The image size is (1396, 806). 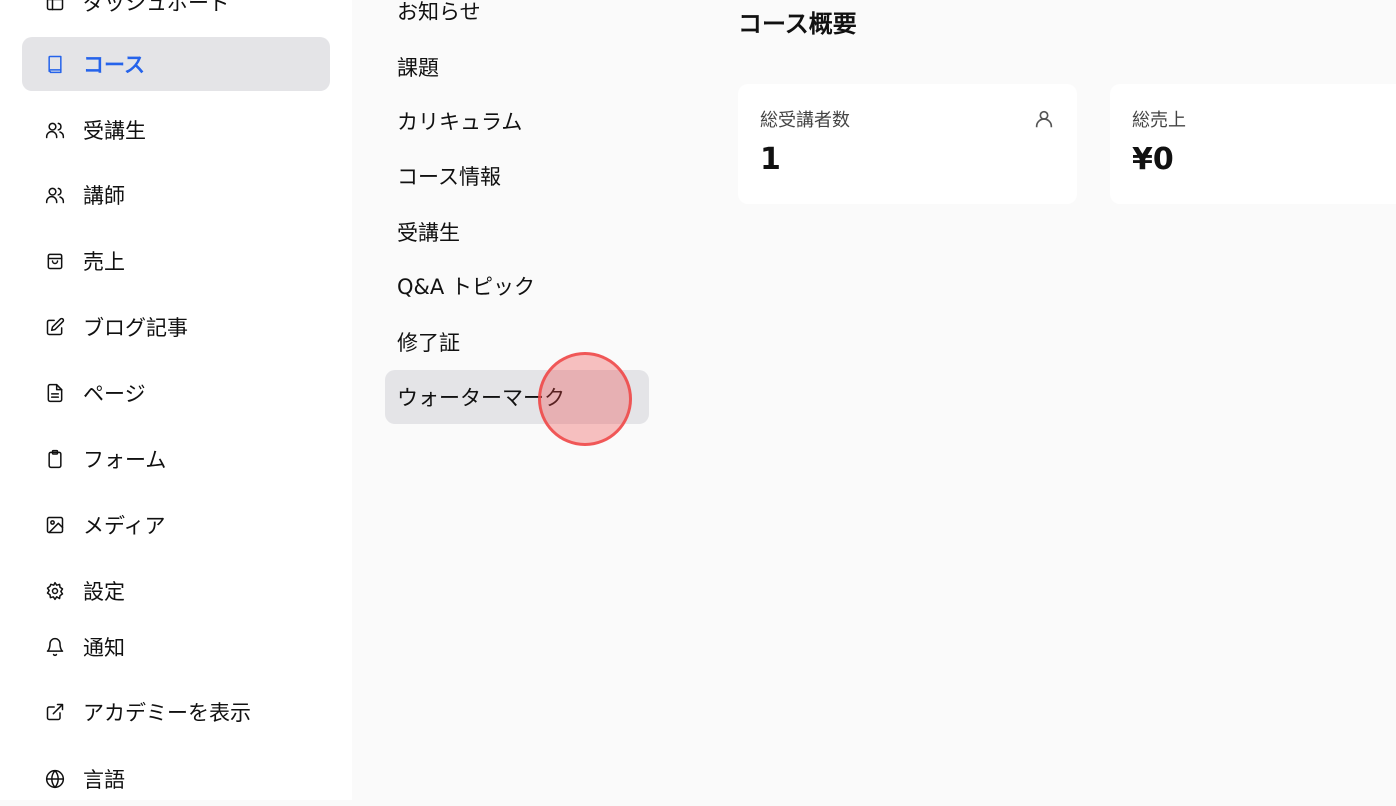 What do you see at coordinates (517, 19) in the screenshot?
I see `submenu-item-announcements: お知らせ` at bounding box center [517, 19].